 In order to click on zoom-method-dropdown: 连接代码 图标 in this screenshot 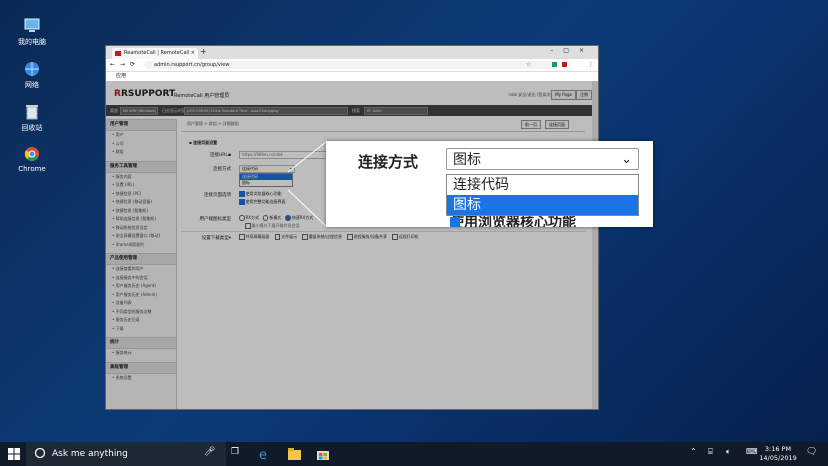, I will do `click(542, 195)`.